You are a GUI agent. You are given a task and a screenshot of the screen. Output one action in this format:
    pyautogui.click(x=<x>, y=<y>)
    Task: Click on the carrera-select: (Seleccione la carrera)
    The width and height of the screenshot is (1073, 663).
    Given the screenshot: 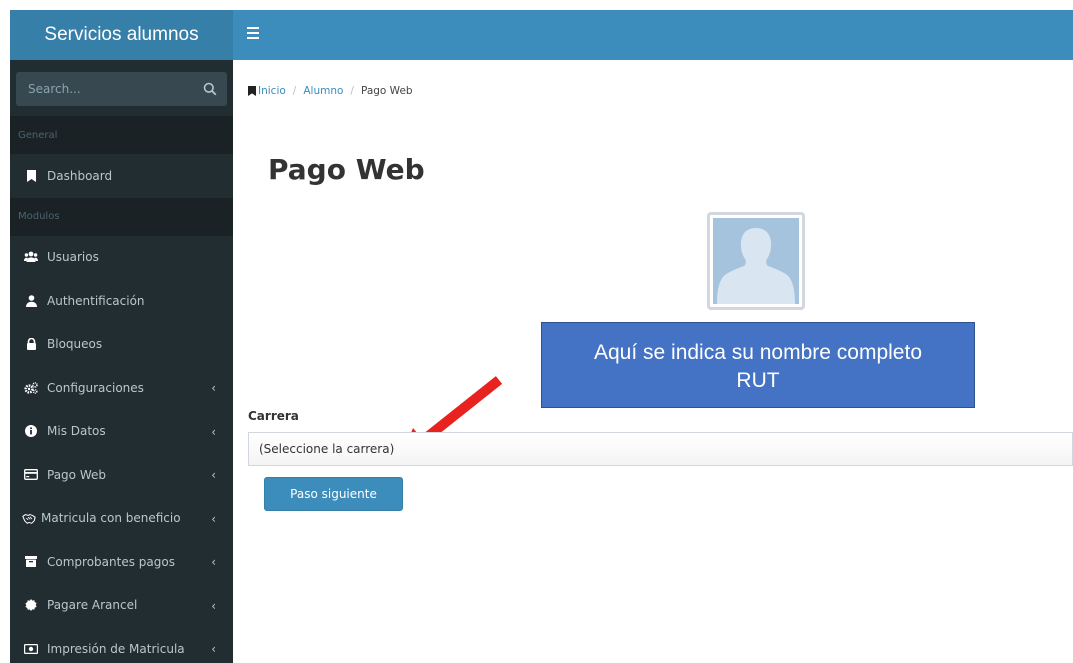 What is the action you would take?
    pyautogui.click(x=660, y=449)
    